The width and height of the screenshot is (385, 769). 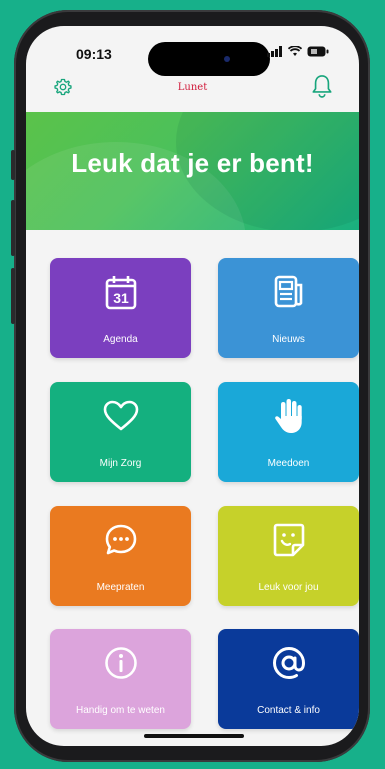 What do you see at coordinates (13, 228) in the screenshot?
I see `volume-up-button` at bounding box center [13, 228].